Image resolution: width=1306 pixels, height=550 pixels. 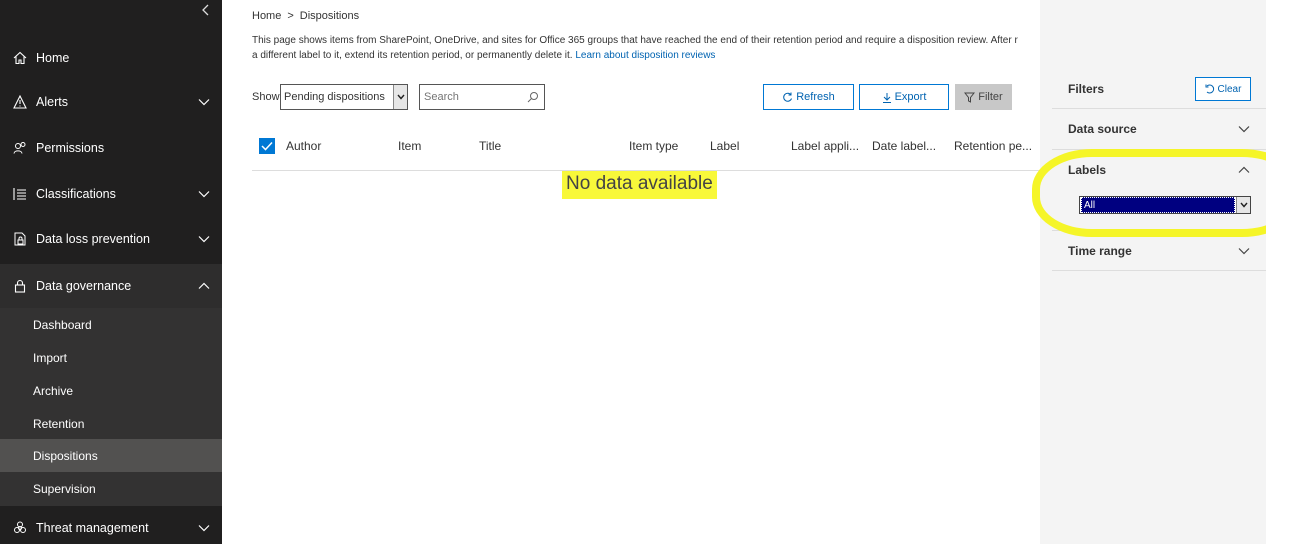 I want to click on show-dropdown: Pending dispositions, so click(x=344, y=97).